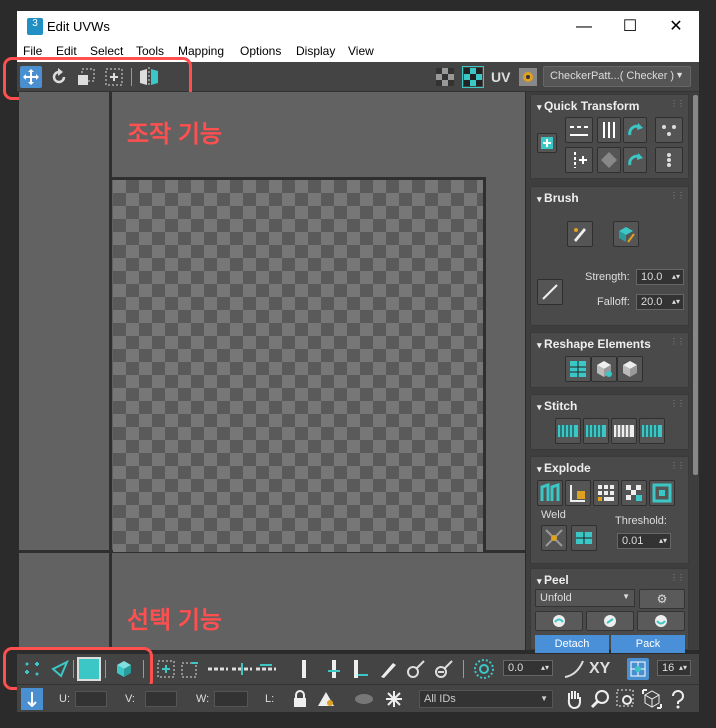 The width and height of the screenshot is (716, 728). I want to click on menu-options: Options, so click(260, 51).